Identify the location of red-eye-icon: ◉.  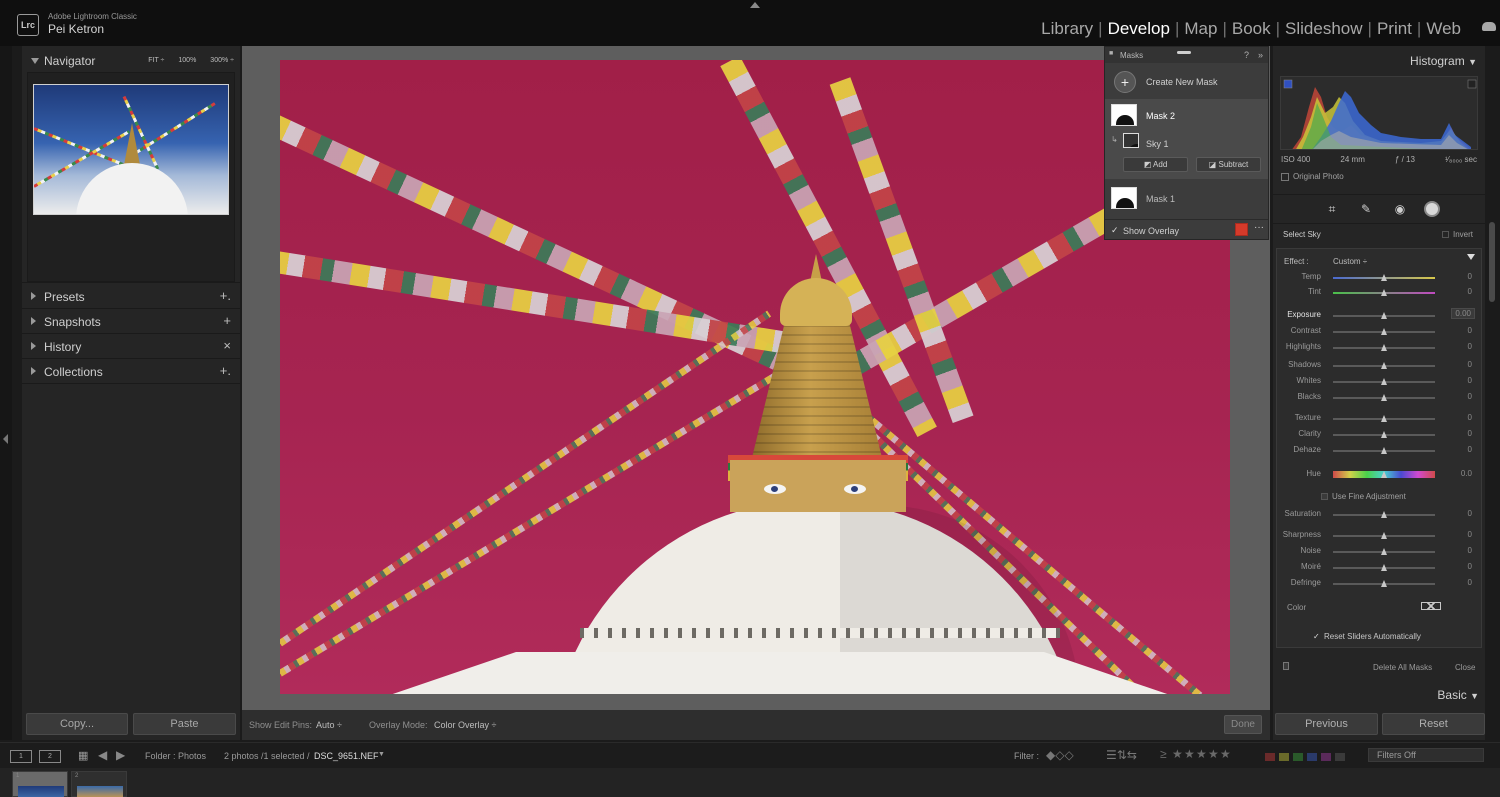
(1400, 209).